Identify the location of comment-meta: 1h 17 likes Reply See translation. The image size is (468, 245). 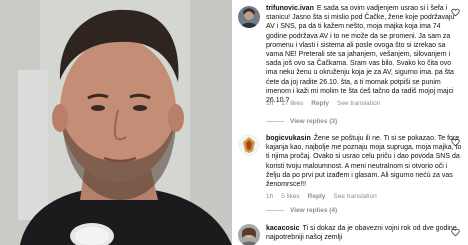
(323, 103).